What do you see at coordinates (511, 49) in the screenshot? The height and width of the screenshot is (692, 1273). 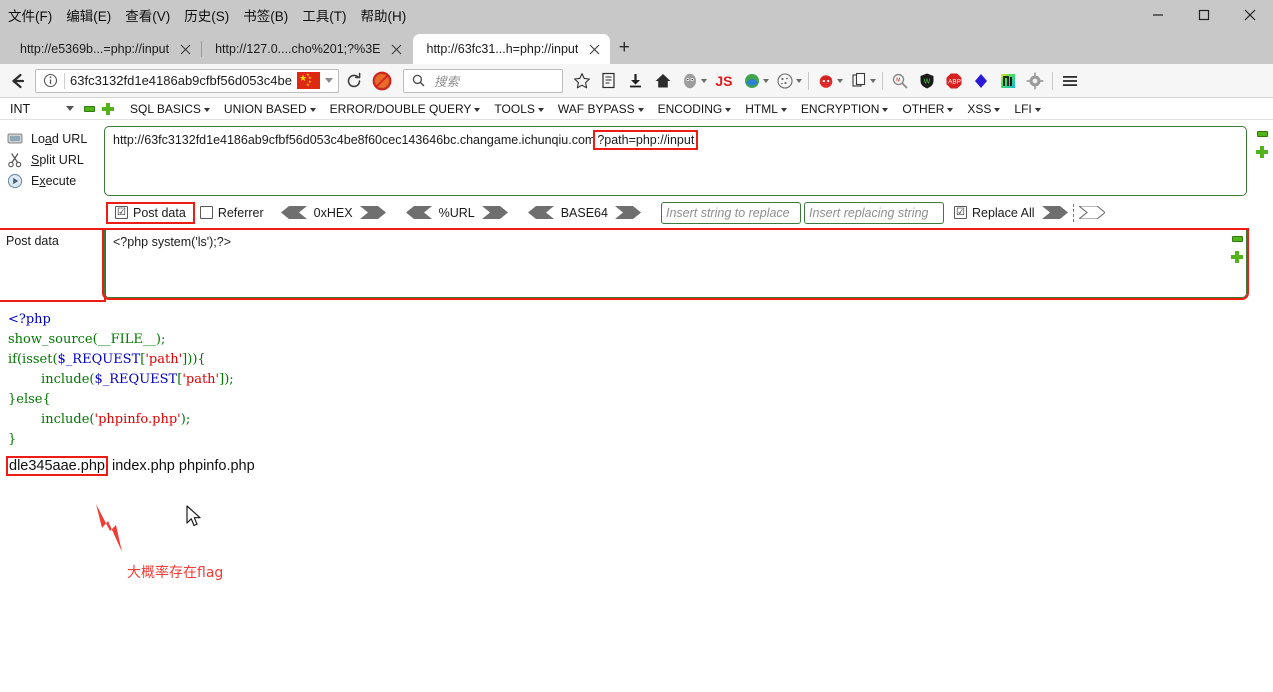 I see `browser-tab-3-active: http://63fc31...h=php://input` at bounding box center [511, 49].